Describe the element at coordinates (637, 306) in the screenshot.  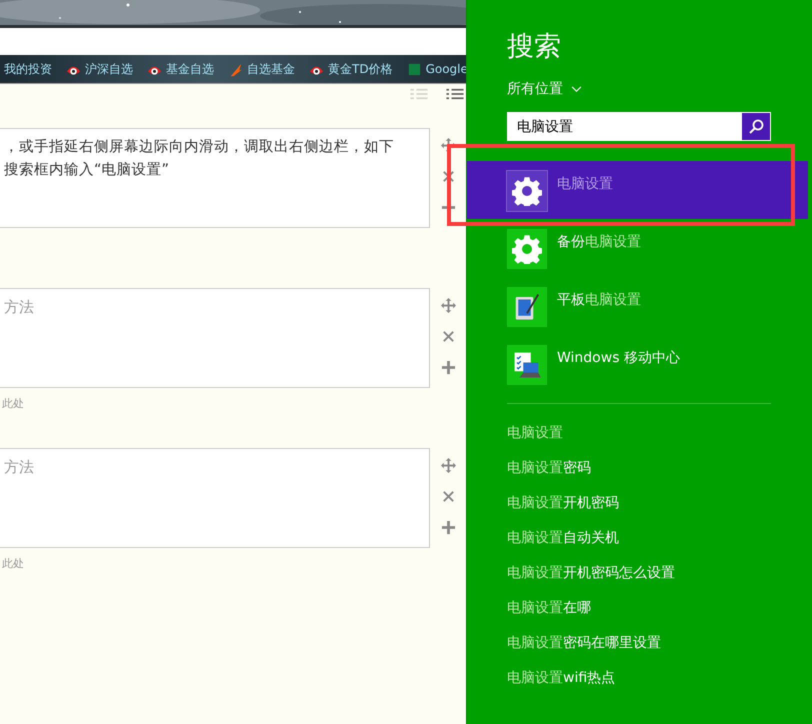
I see `app-result: 平板电脑设置` at that location.